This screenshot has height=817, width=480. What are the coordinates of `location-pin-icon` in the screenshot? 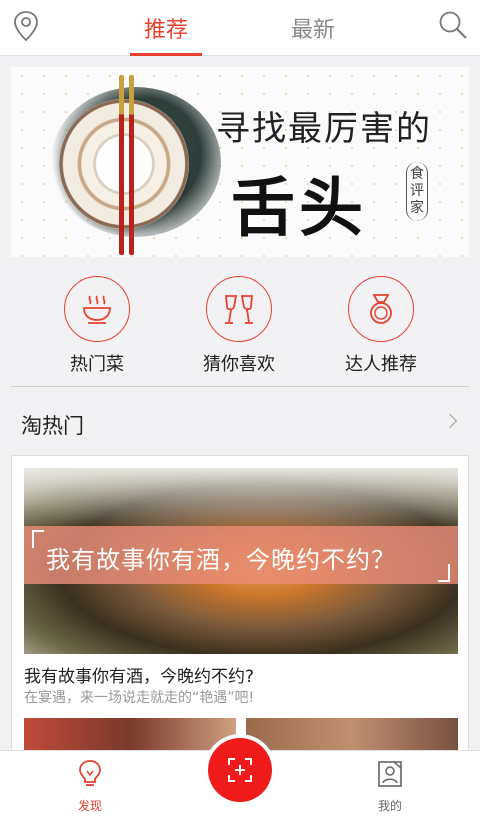 It's located at (26, 26).